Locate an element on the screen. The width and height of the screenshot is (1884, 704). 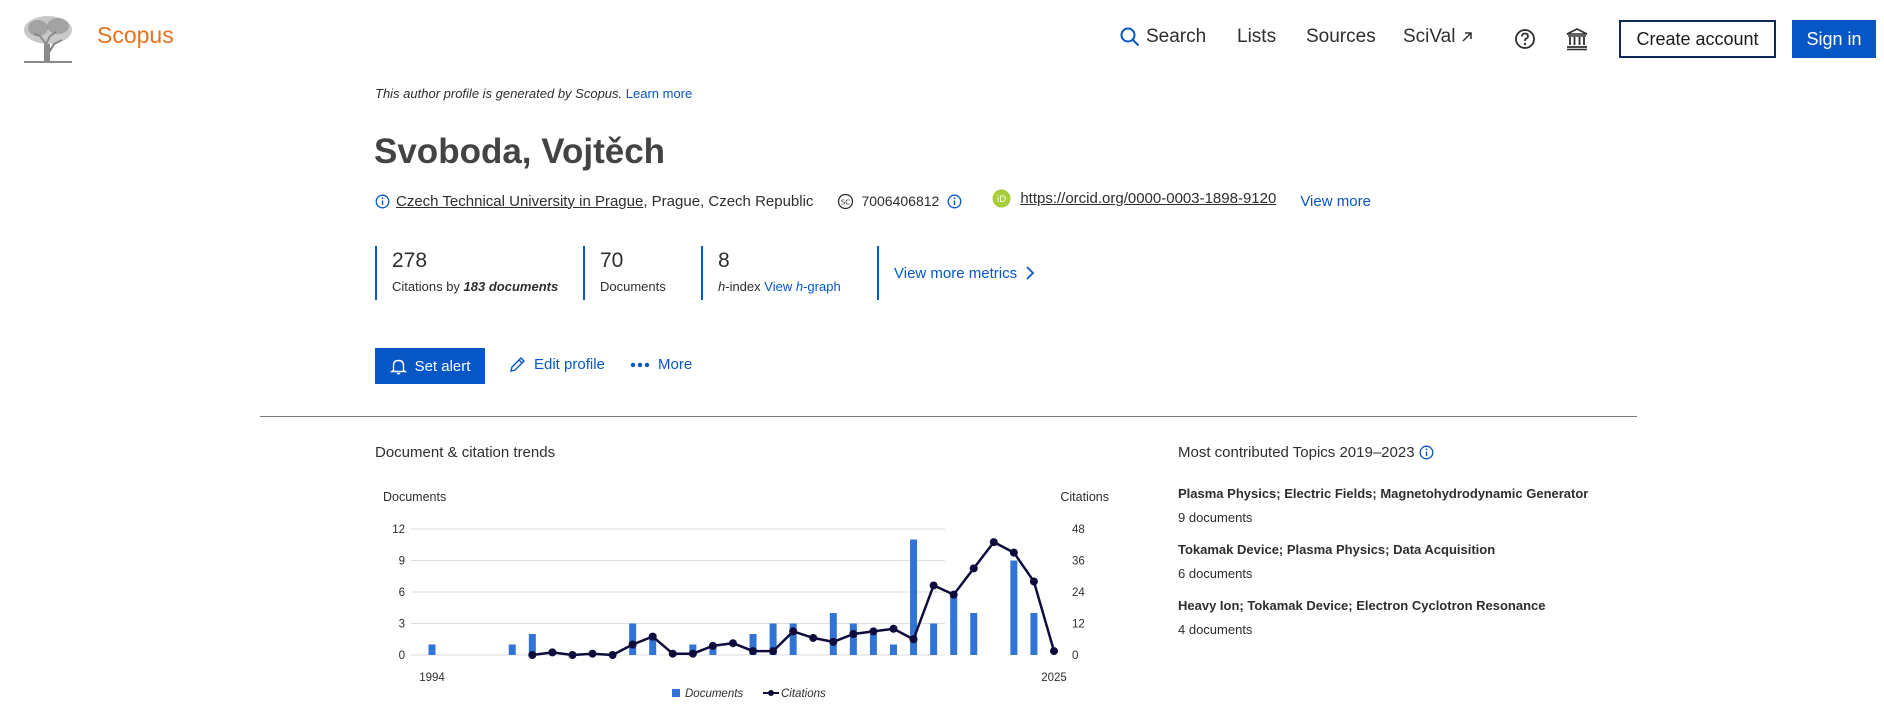
nav-lists: Lists is located at coordinates (1256, 37).